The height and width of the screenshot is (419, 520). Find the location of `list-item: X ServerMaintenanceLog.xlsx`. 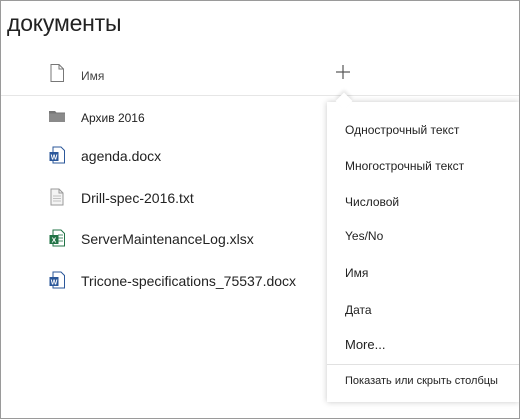

list-item: X ServerMaintenanceLog.xlsx is located at coordinates (166, 239).